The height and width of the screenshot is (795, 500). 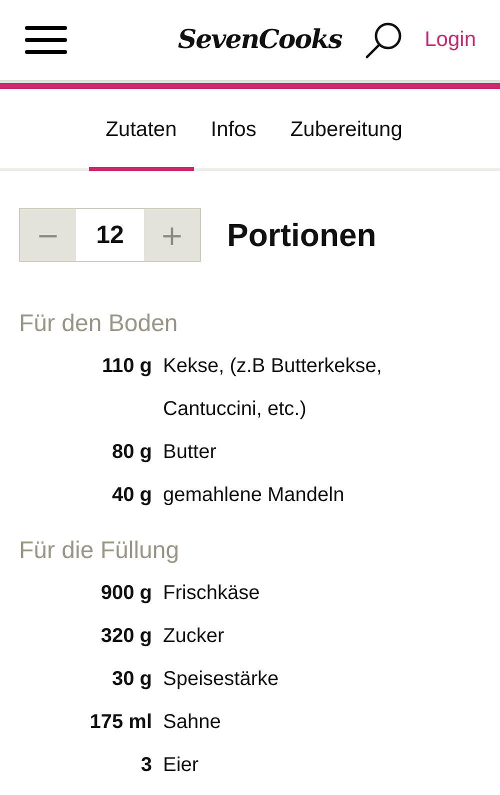 I want to click on logo: SevenCooks, so click(x=216, y=40).